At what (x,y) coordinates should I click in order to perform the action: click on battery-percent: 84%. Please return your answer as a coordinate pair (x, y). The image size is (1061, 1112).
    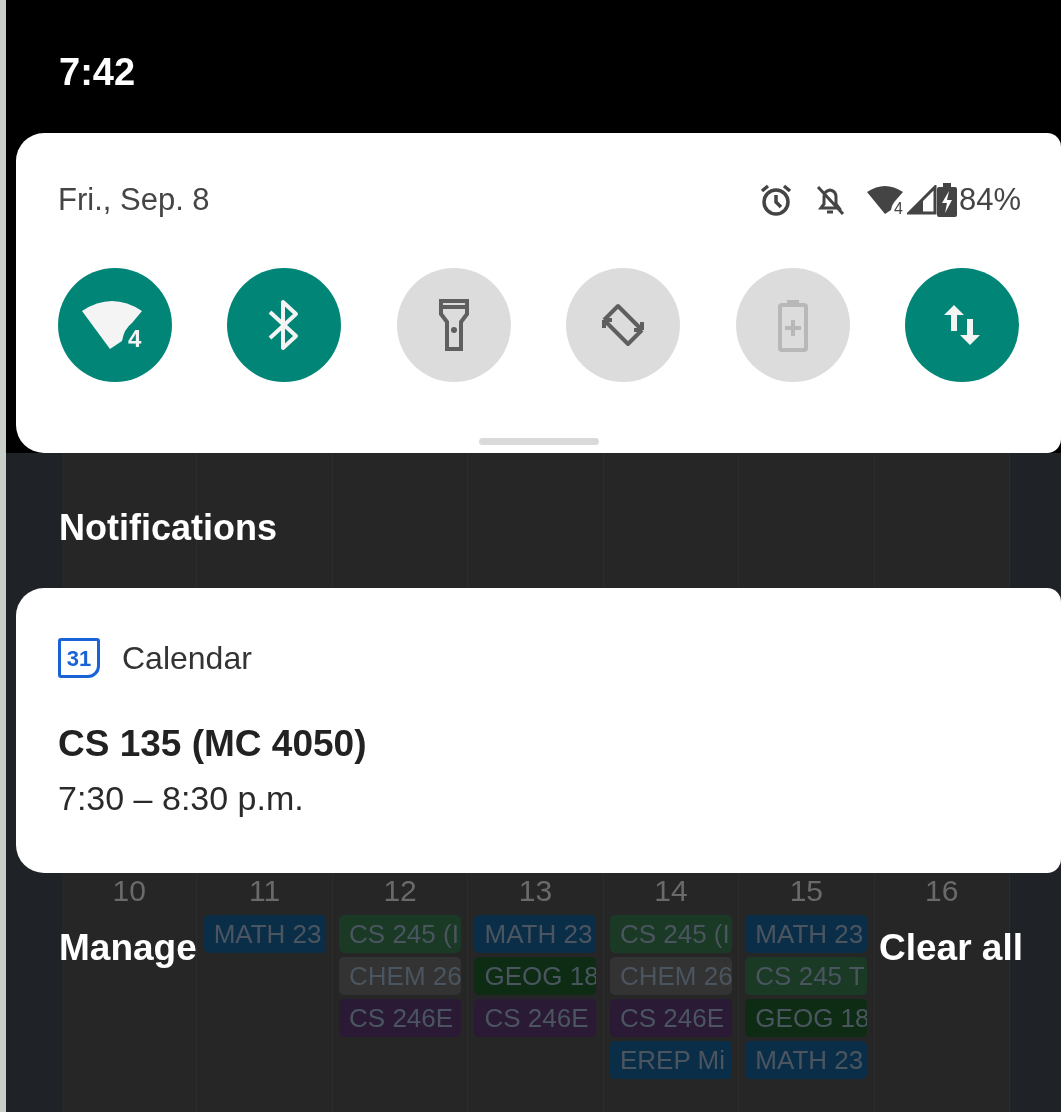
    Looking at the image, I should click on (989, 200).